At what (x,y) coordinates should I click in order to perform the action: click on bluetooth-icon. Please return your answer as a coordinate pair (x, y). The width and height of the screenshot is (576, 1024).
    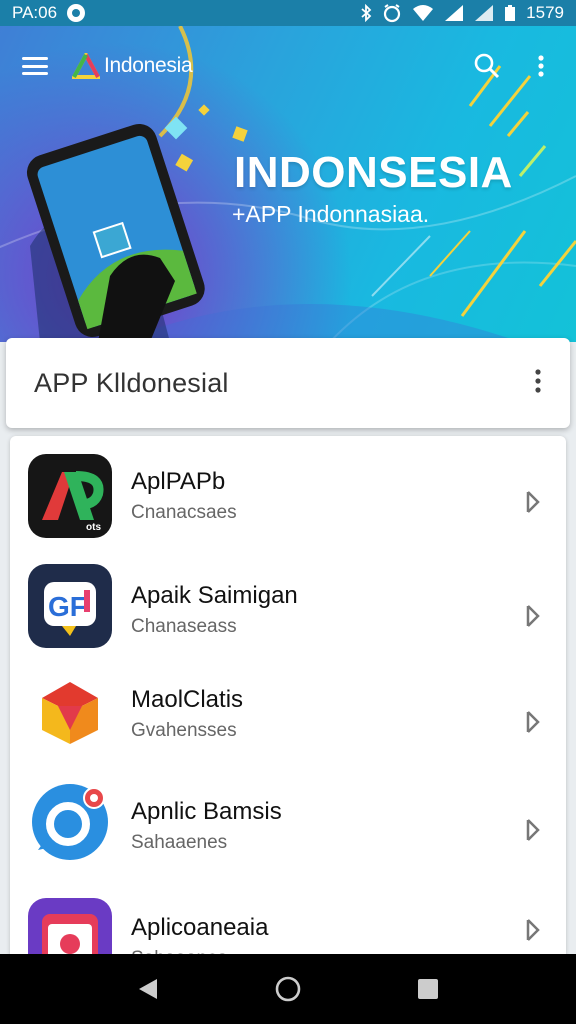
    Looking at the image, I should click on (366, 13).